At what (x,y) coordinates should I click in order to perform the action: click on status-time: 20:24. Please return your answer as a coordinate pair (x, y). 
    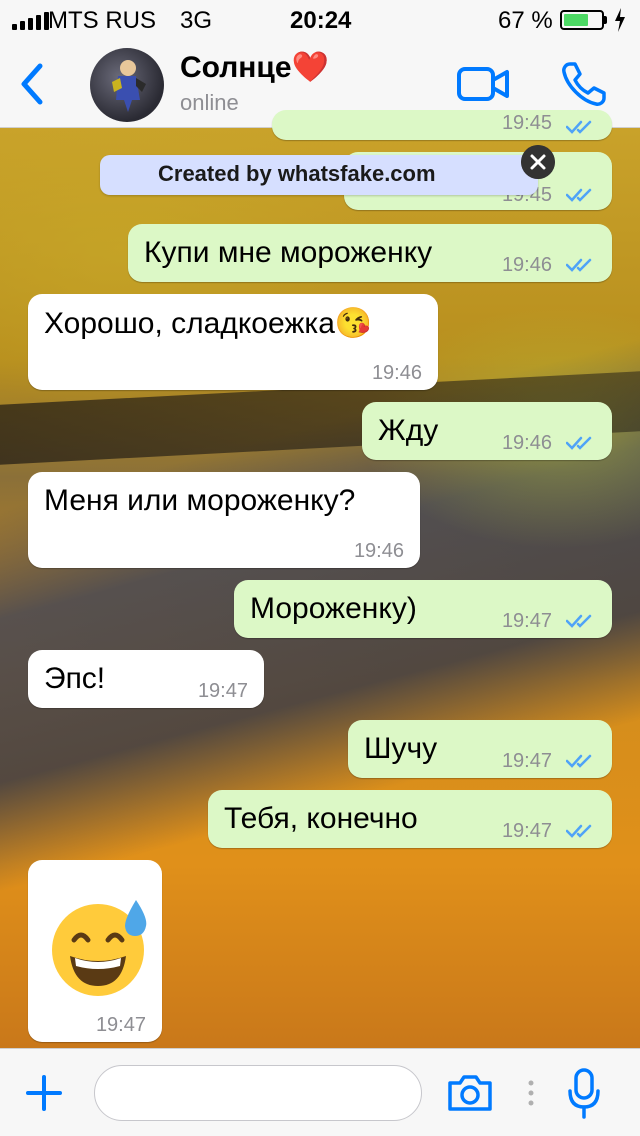
    Looking at the image, I should click on (321, 20).